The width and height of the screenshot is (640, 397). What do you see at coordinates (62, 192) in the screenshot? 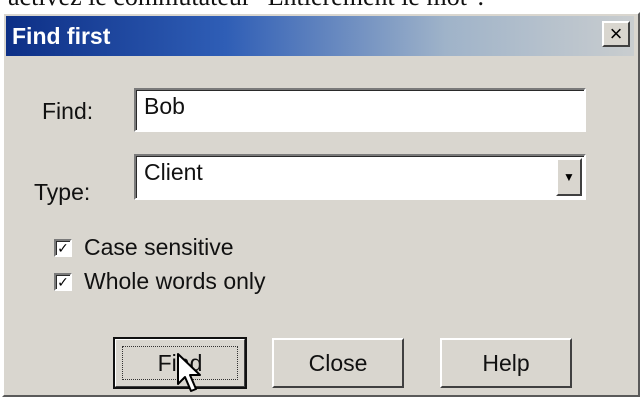
I see `type-label: Type:` at bounding box center [62, 192].